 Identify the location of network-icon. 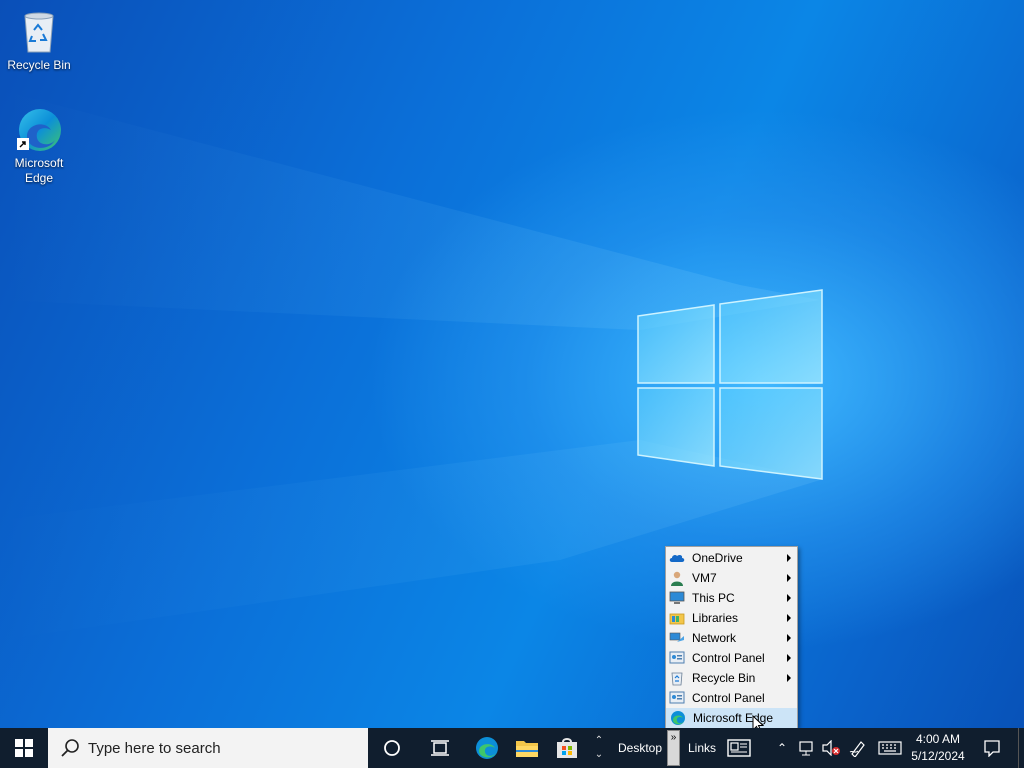
(676, 637).